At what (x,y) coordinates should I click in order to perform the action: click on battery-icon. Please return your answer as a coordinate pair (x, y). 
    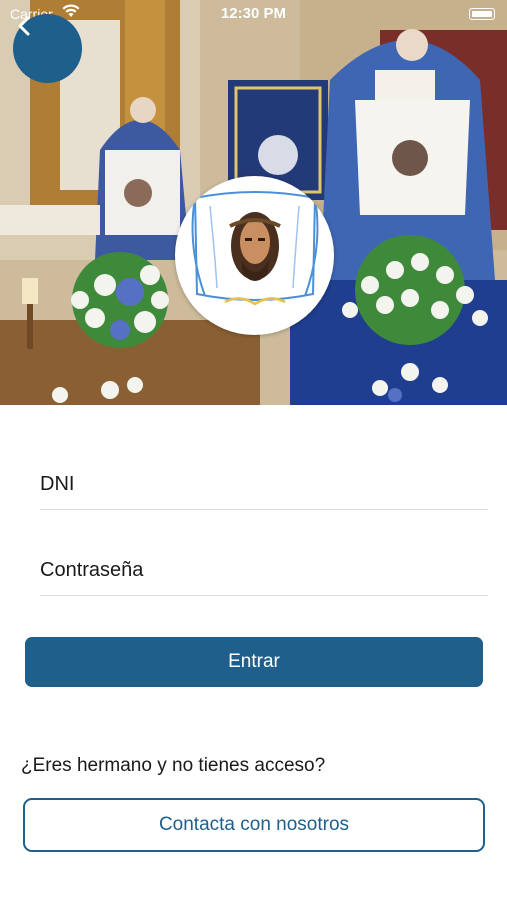
    Looking at the image, I should click on (482, 14).